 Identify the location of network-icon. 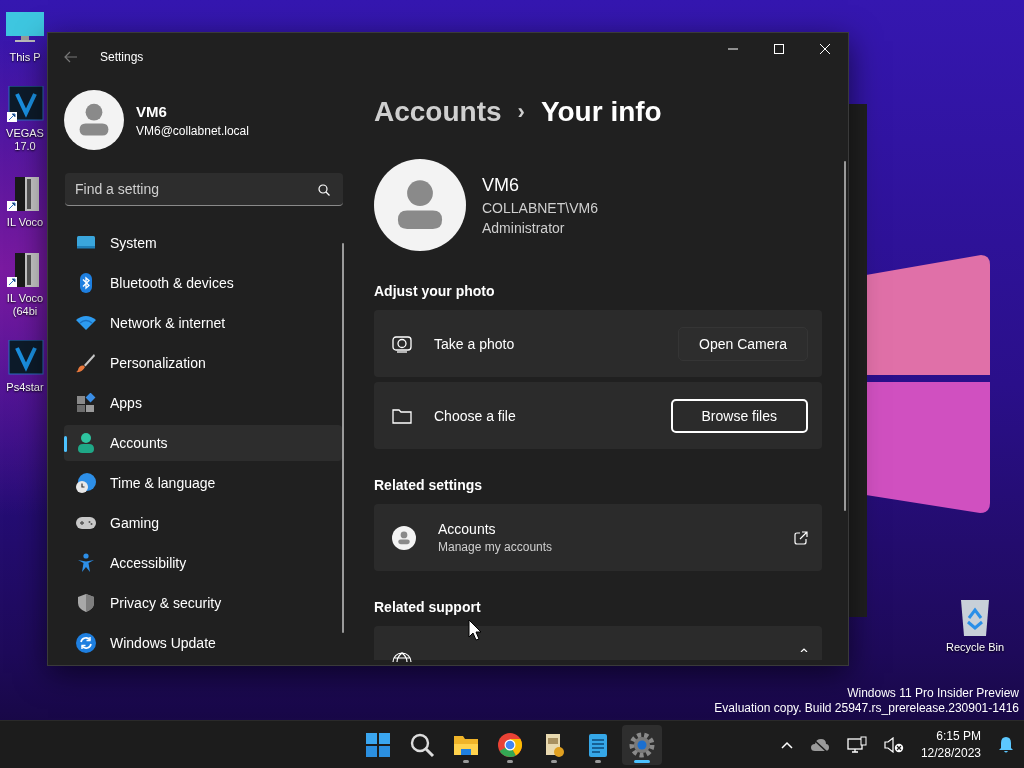
(856, 744).